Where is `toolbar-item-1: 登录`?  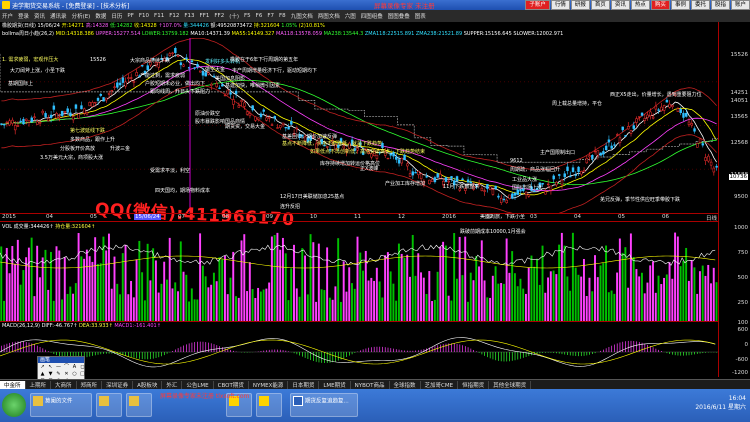
toolbar-item-1: 登录 is located at coordinates (23, 16).